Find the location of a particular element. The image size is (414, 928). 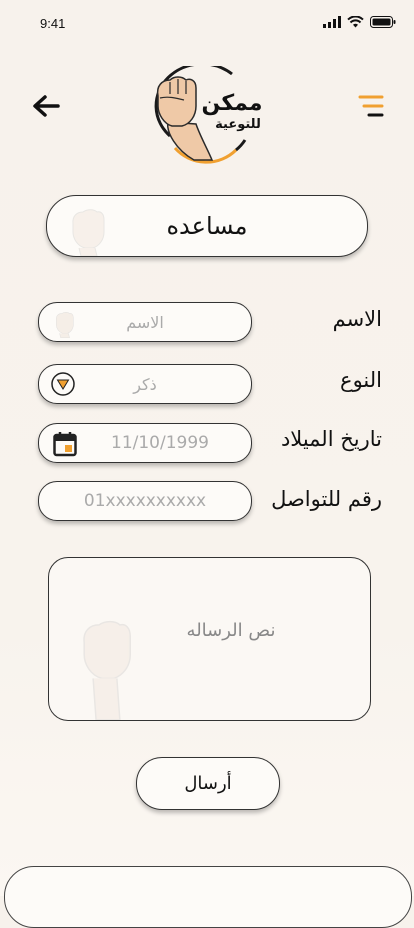

gender-select: ذكر is located at coordinates (145, 384).